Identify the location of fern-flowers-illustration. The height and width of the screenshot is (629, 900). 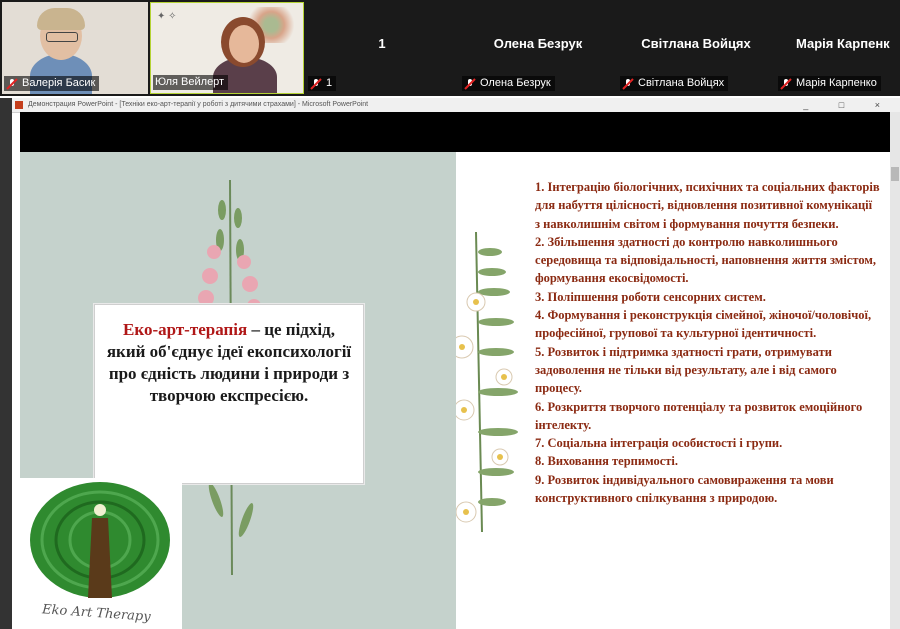
(487, 382).